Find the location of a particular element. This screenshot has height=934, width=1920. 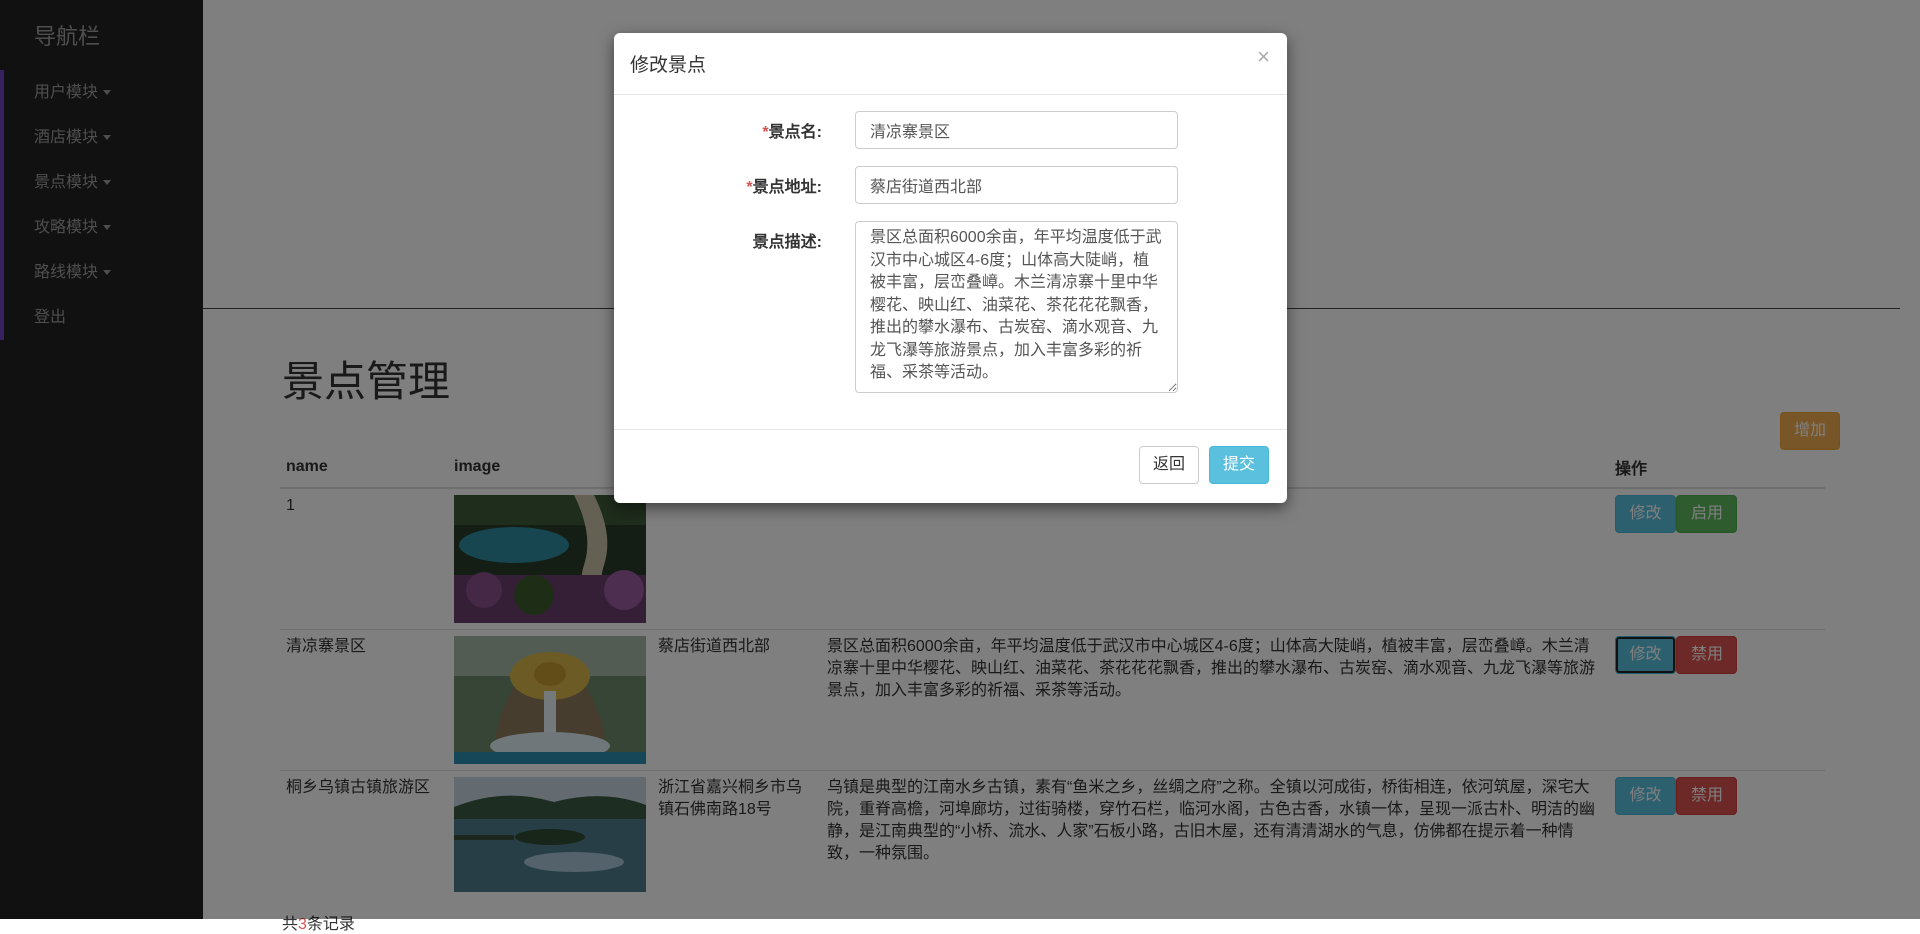

address-label: *景点地址: is located at coordinates (784, 185).